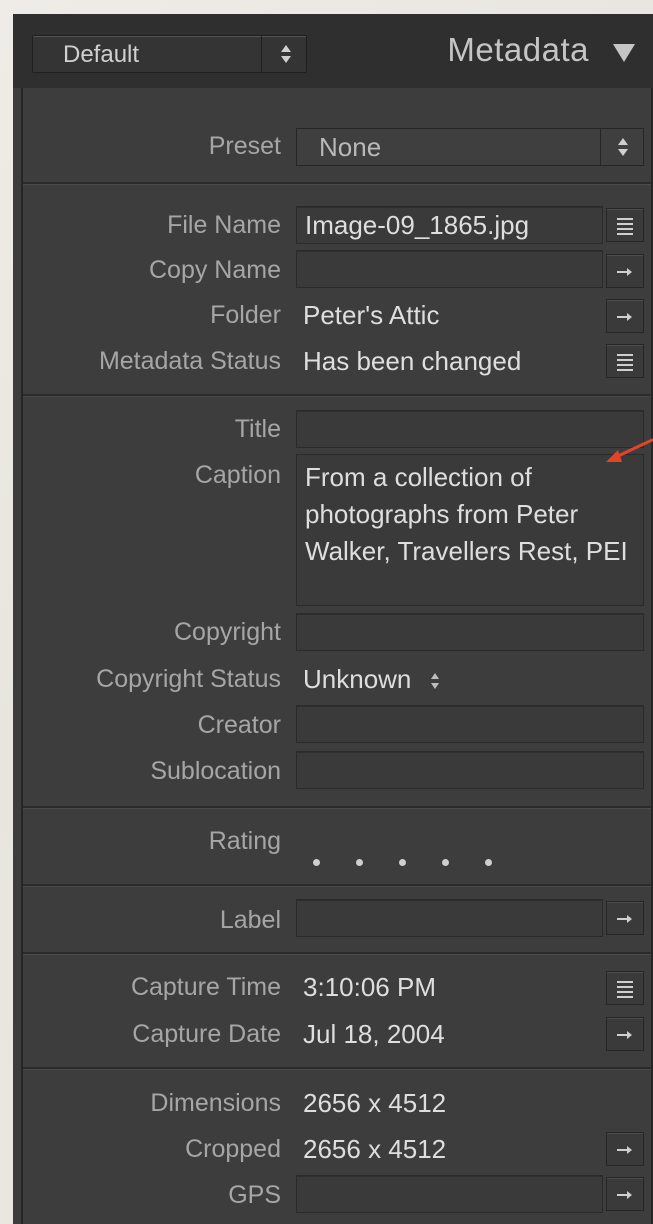 Image resolution: width=653 pixels, height=1224 pixels. Describe the element at coordinates (215, 270) in the screenshot. I see `copy-name-label: Copy Name` at that location.